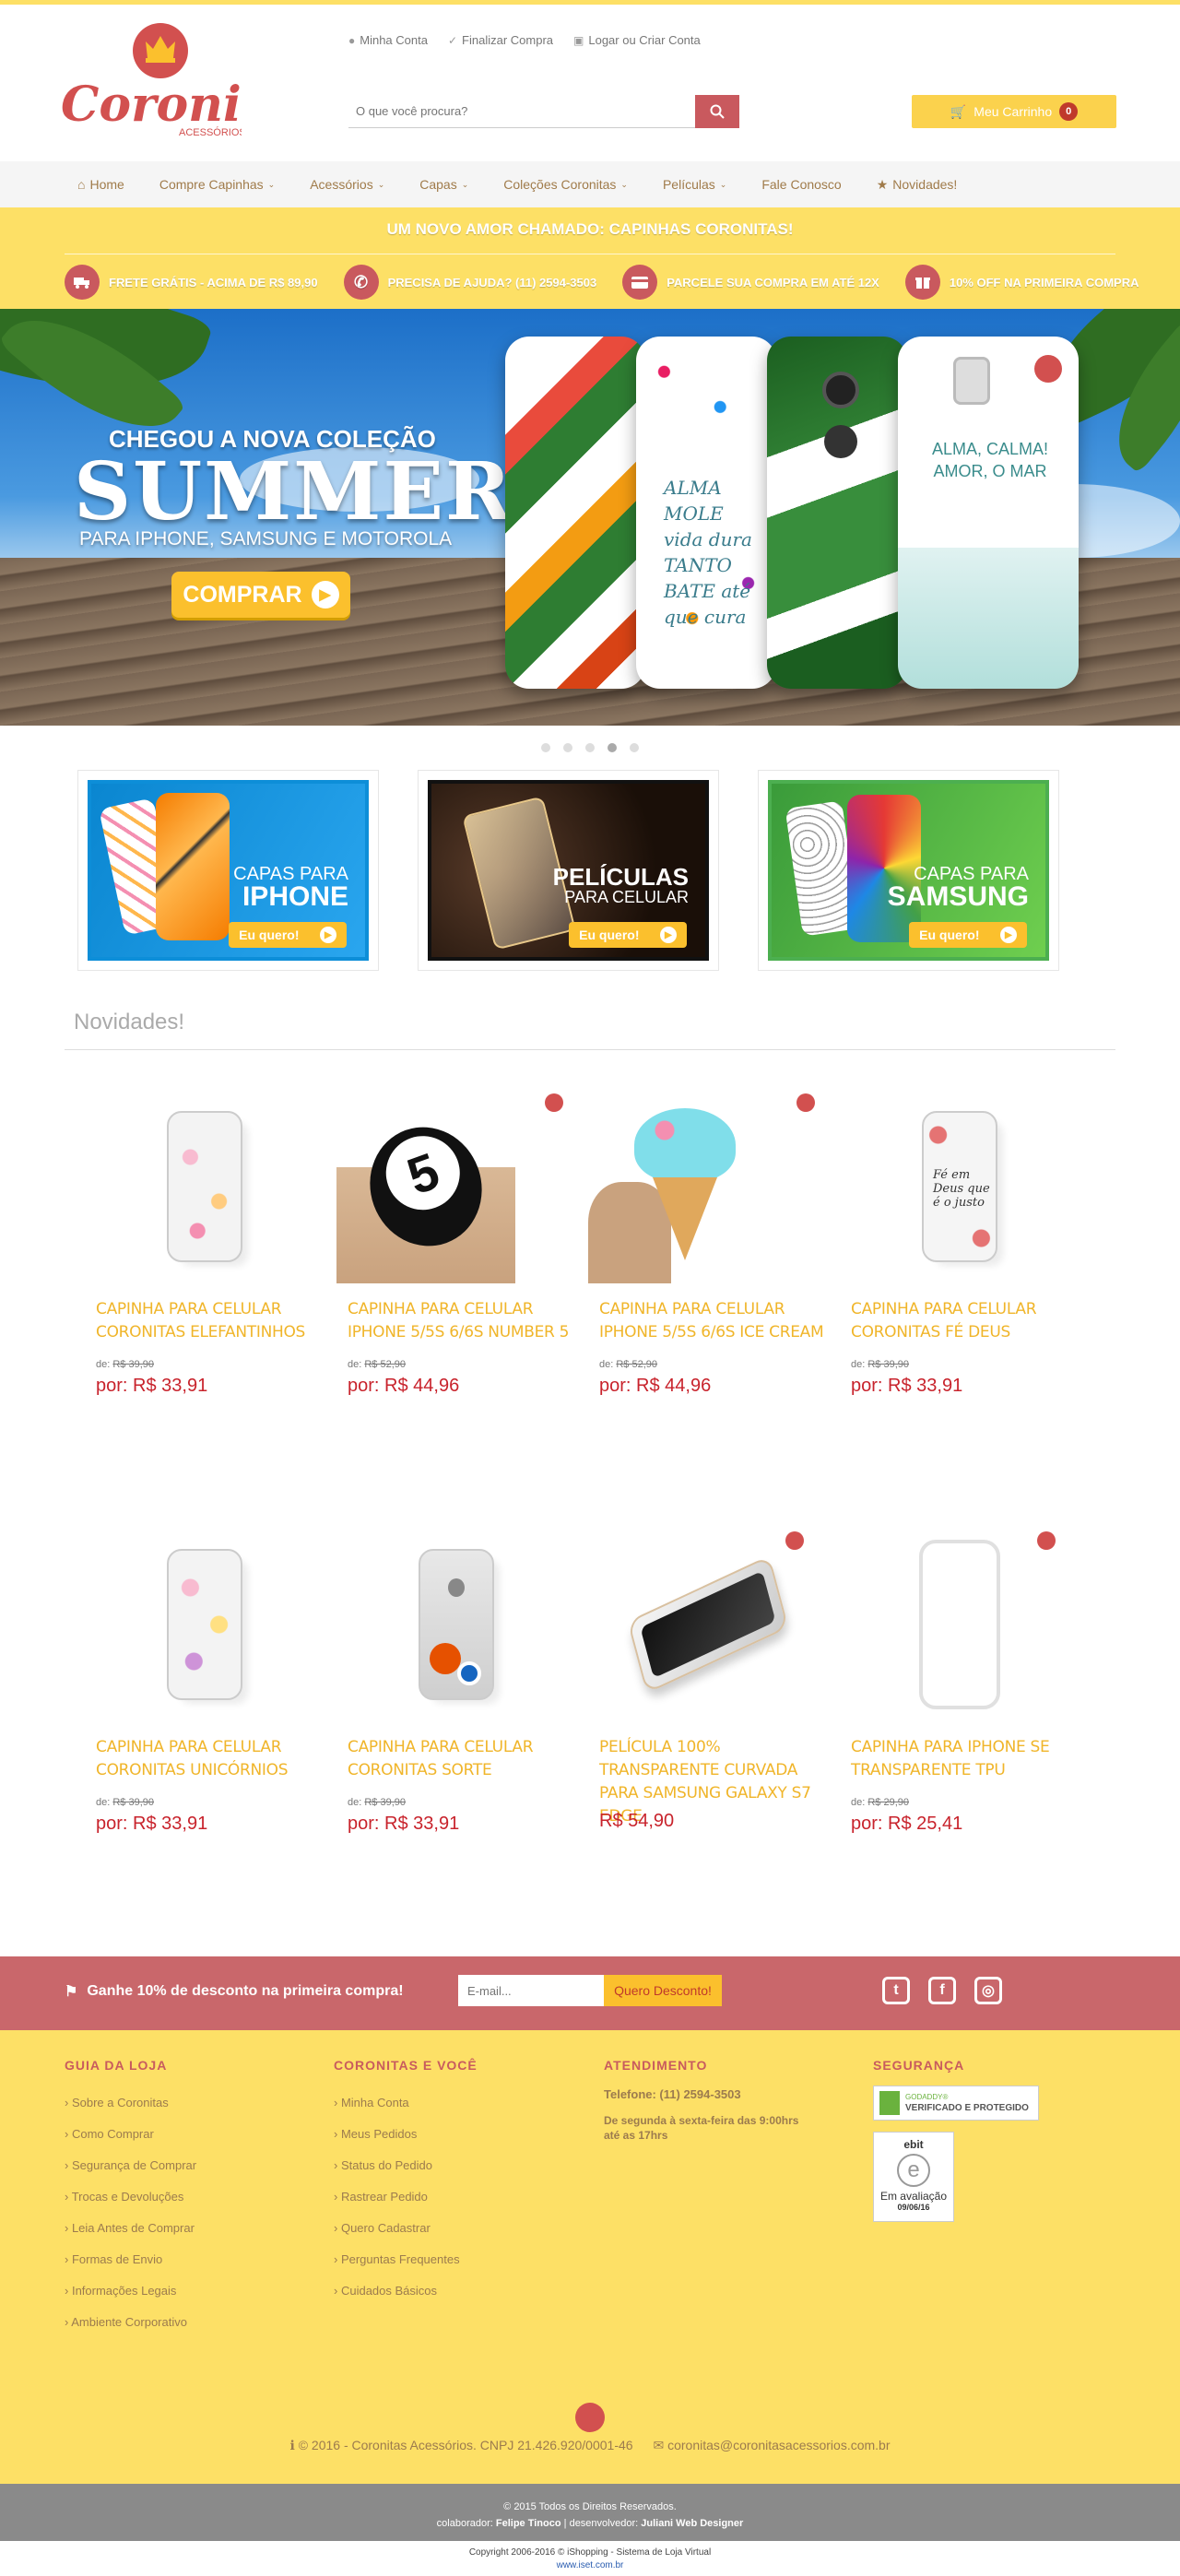  Describe the element at coordinates (960, 1763) in the screenshot. I see `product-name: CAPINHA PARA IPHONE SE TRANSPARENTE TPU` at that location.